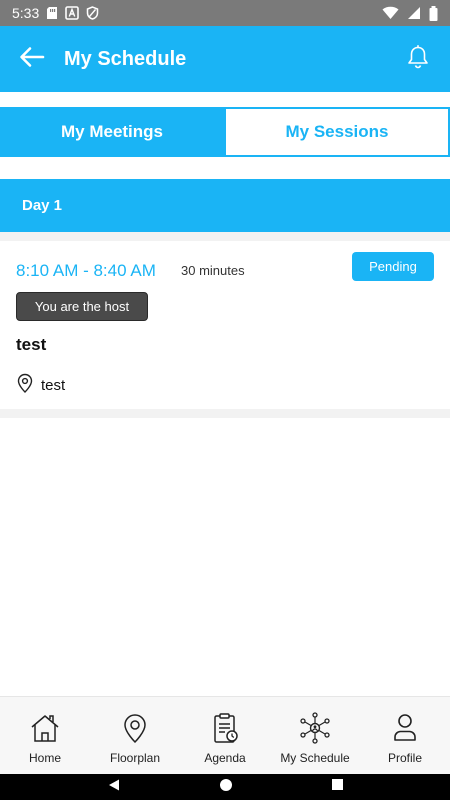 Image resolution: width=450 pixels, height=800 pixels. Describe the element at coordinates (52, 13) in the screenshot. I see `sd-card-icon` at that location.